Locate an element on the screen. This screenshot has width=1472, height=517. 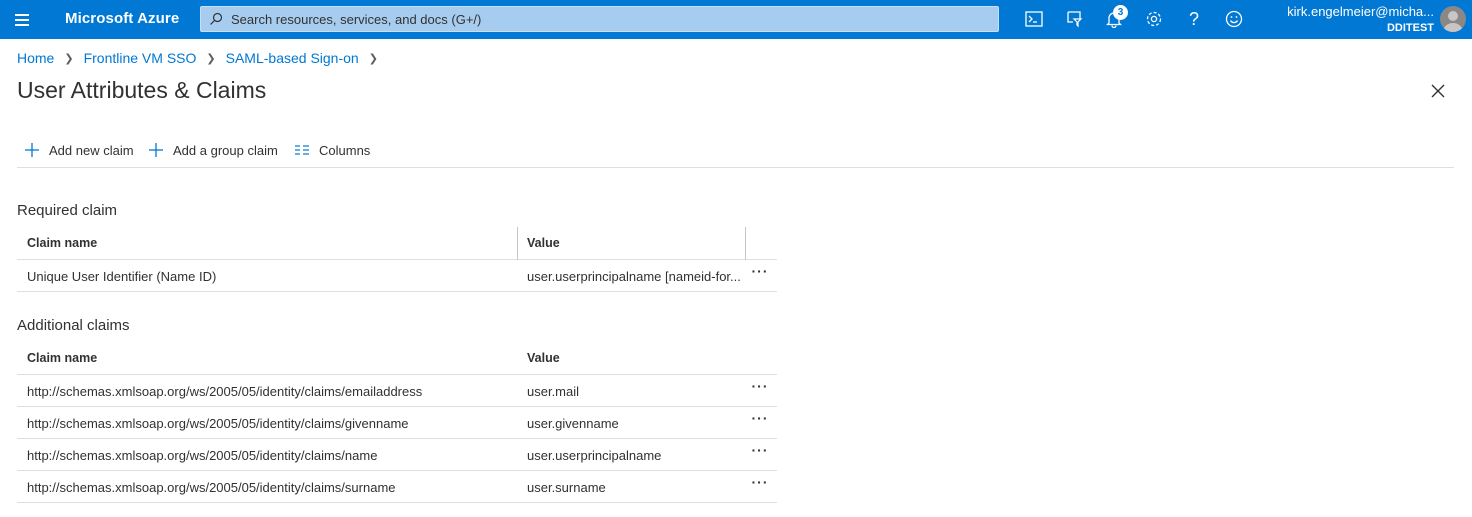
hamburger-icon is located at coordinates (22, 19).